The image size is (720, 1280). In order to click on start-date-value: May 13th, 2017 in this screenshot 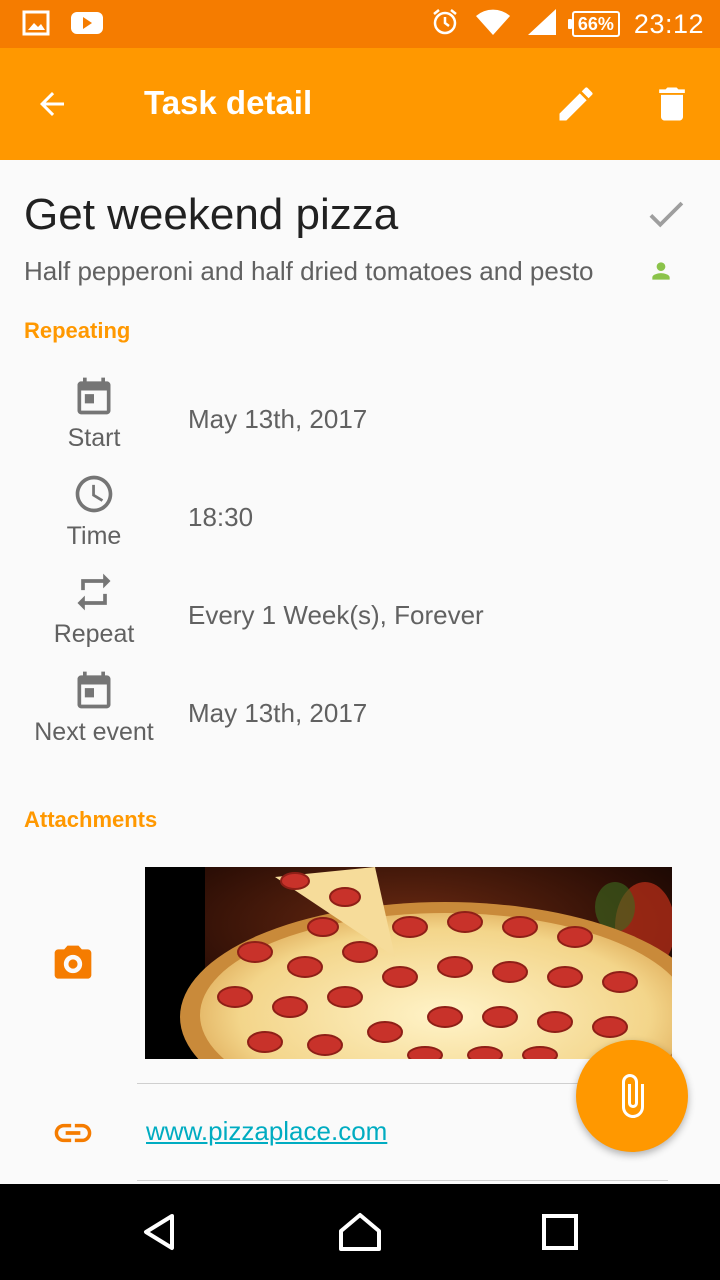, I will do `click(278, 419)`.